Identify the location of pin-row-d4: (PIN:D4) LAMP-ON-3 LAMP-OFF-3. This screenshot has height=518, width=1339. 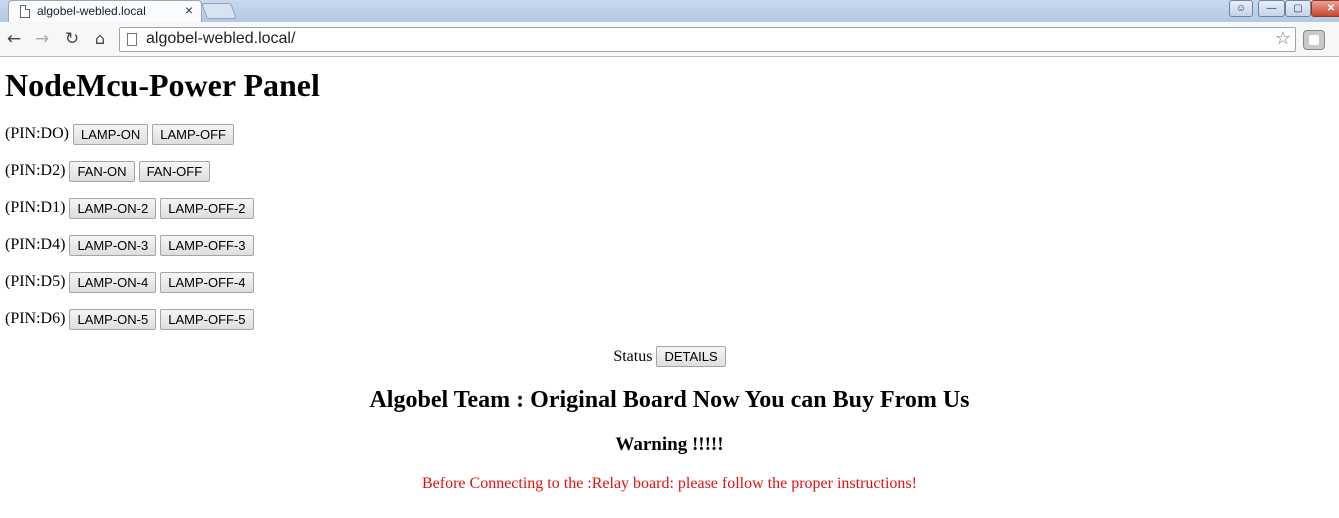
(129, 245).